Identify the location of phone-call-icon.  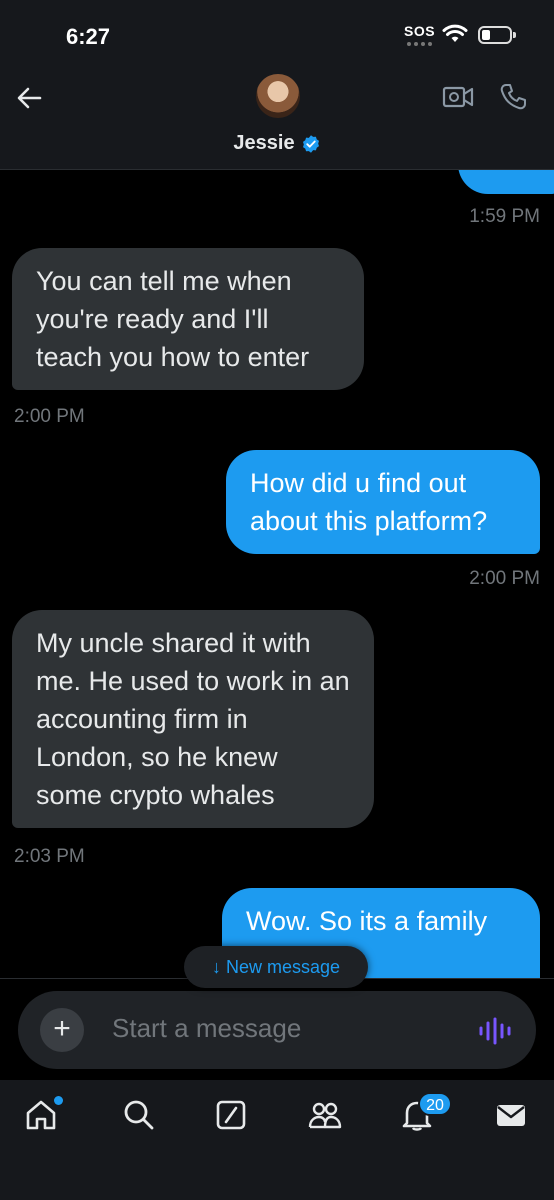
(513, 97).